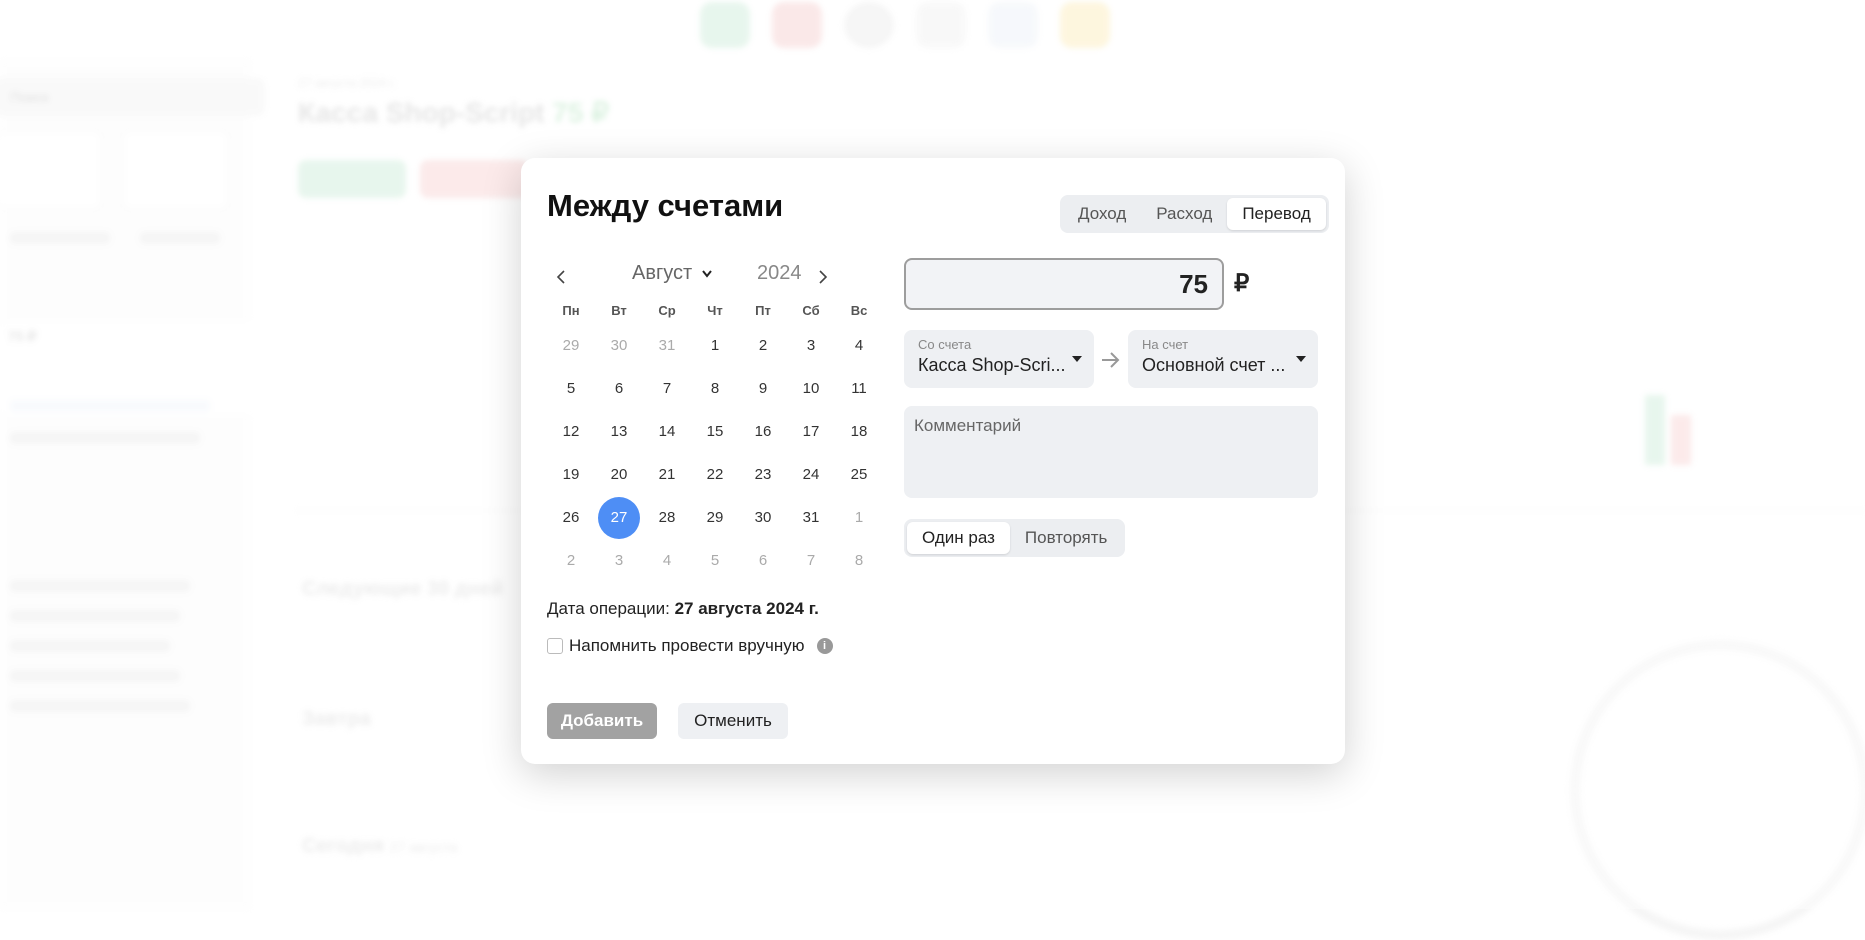 This screenshot has height=940, width=1865. I want to click on repeat-tabs: Один раз Повторять, so click(1015, 538).